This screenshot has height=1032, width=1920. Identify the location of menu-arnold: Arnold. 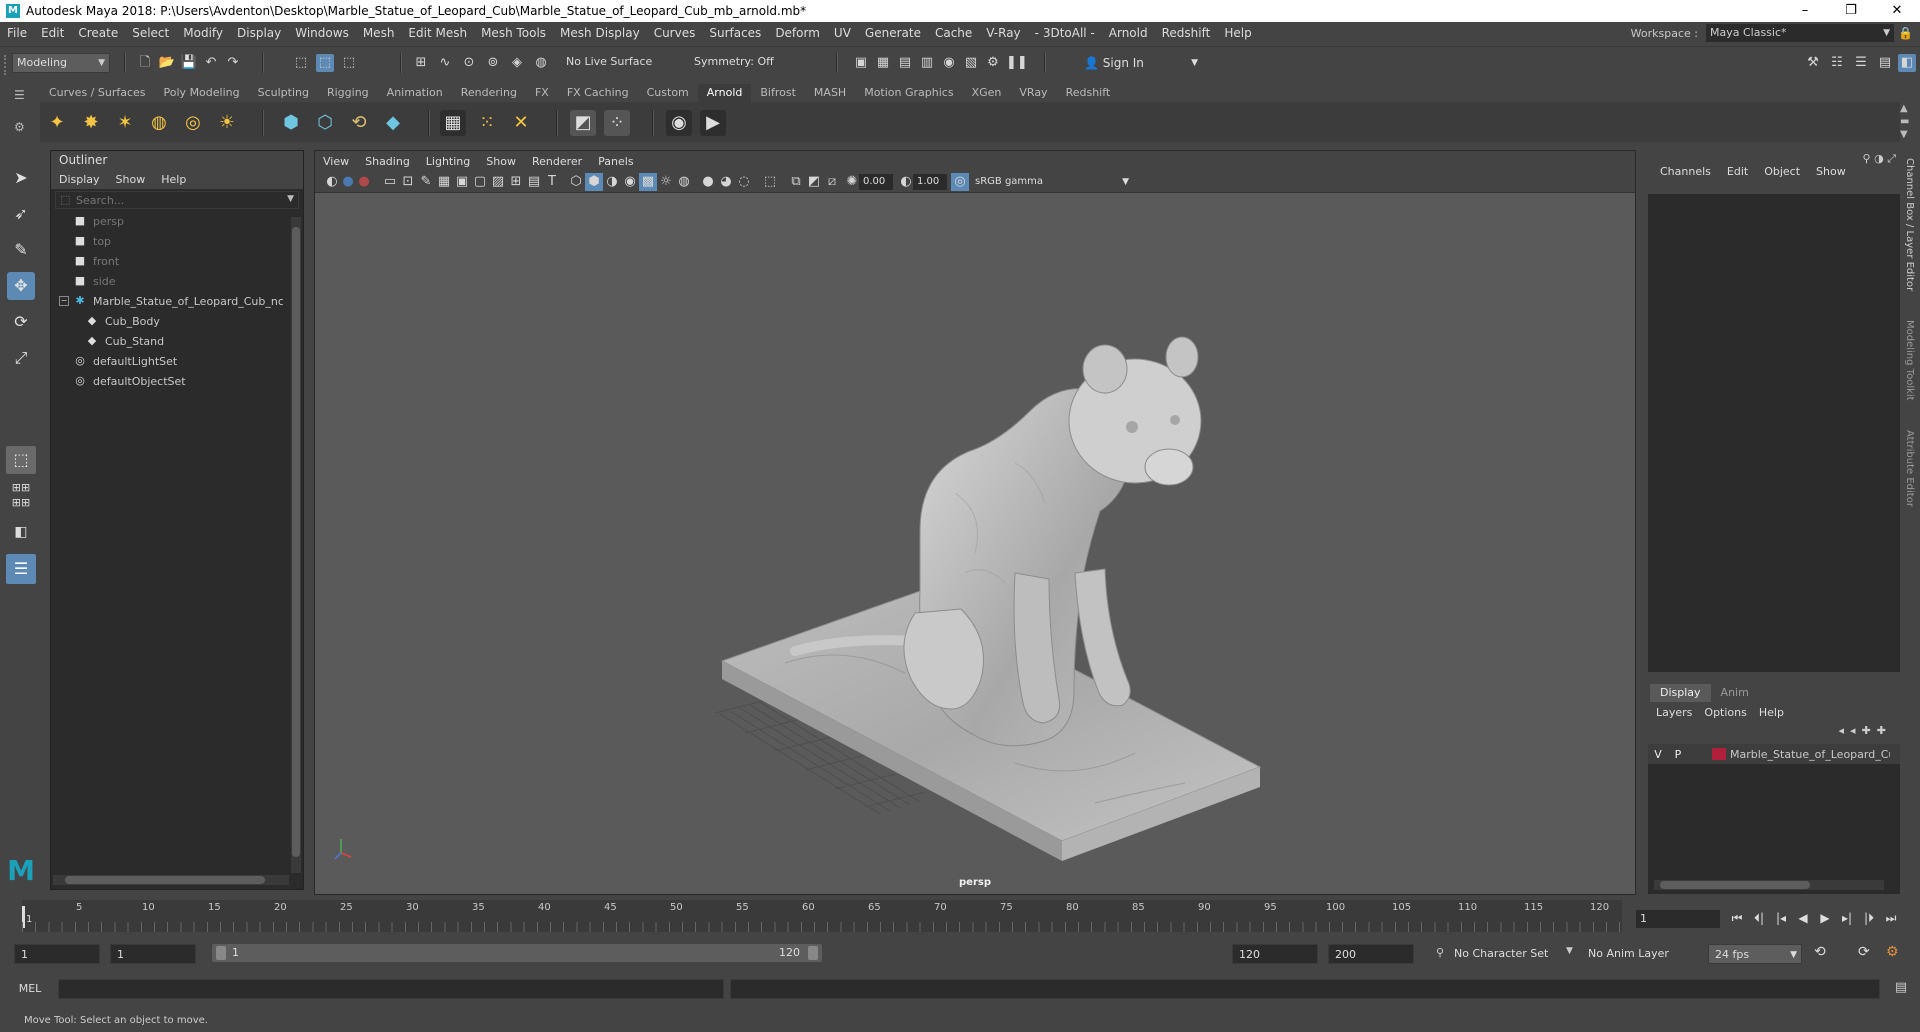
(1128, 33).